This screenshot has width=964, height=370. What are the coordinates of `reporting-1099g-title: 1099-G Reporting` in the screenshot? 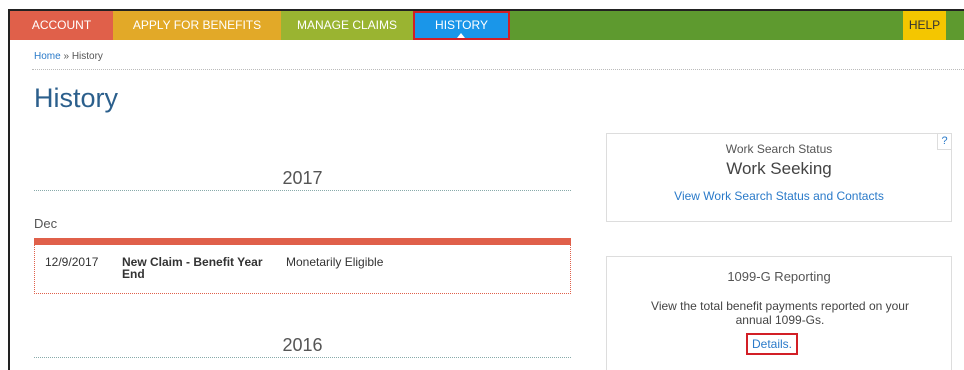 It's located at (779, 276).